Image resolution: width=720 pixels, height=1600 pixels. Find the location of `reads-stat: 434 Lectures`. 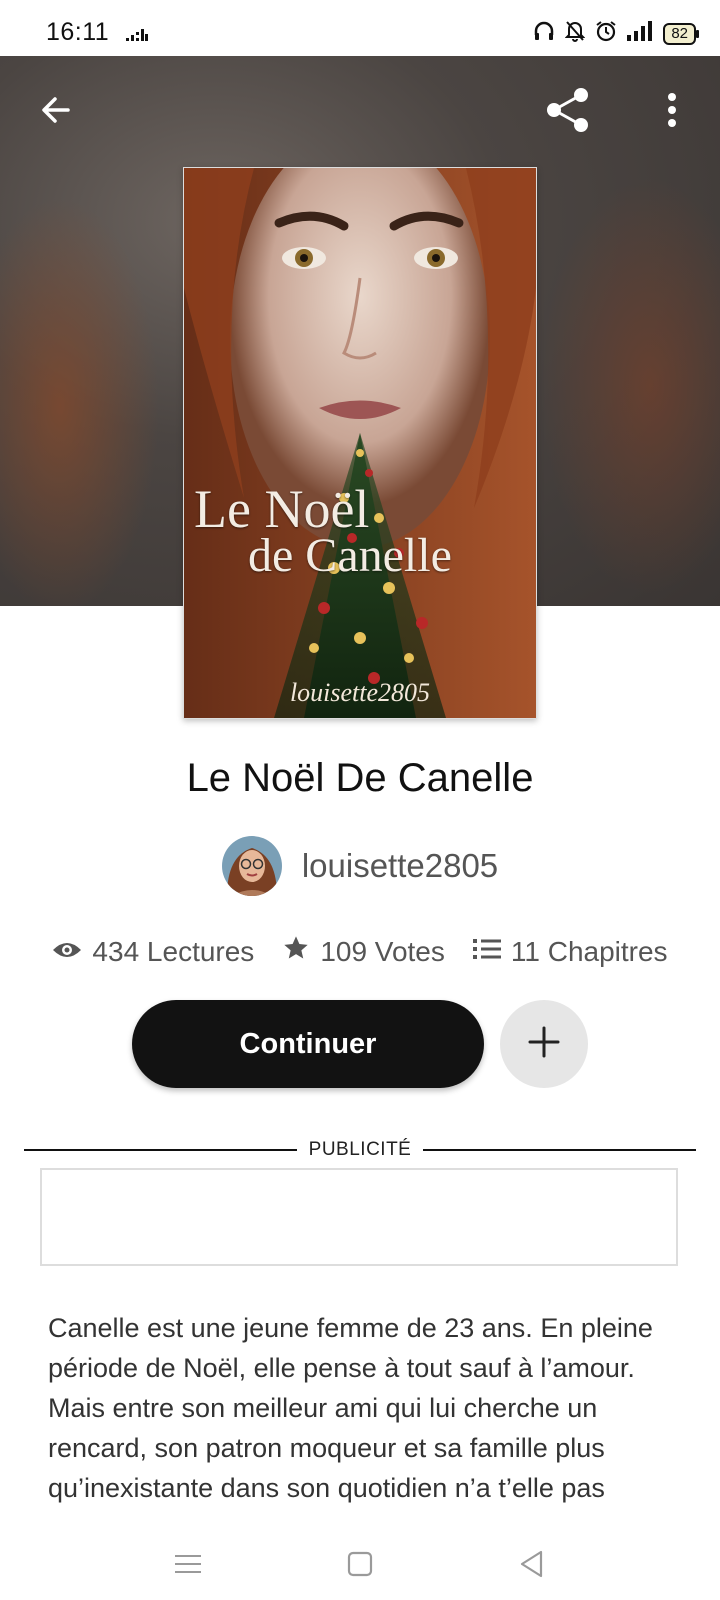

reads-stat: 434 Lectures is located at coordinates (153, 952).